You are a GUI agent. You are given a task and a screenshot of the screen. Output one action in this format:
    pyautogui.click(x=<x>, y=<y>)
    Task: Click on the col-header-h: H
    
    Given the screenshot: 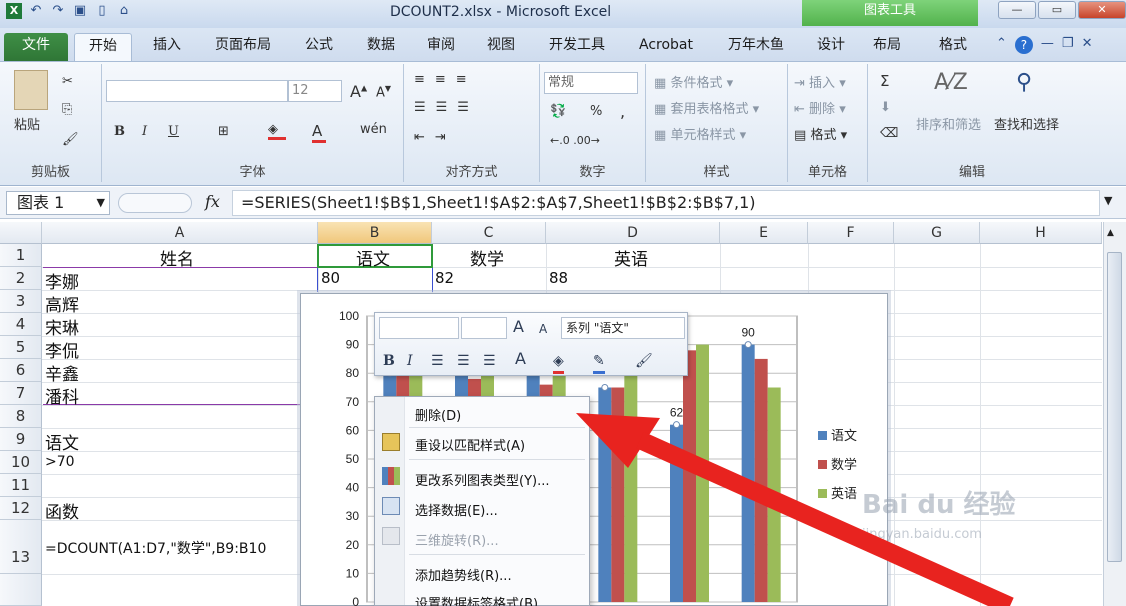 What is the action you would take?
    pyautogui.click(x=1041, y=233)
    